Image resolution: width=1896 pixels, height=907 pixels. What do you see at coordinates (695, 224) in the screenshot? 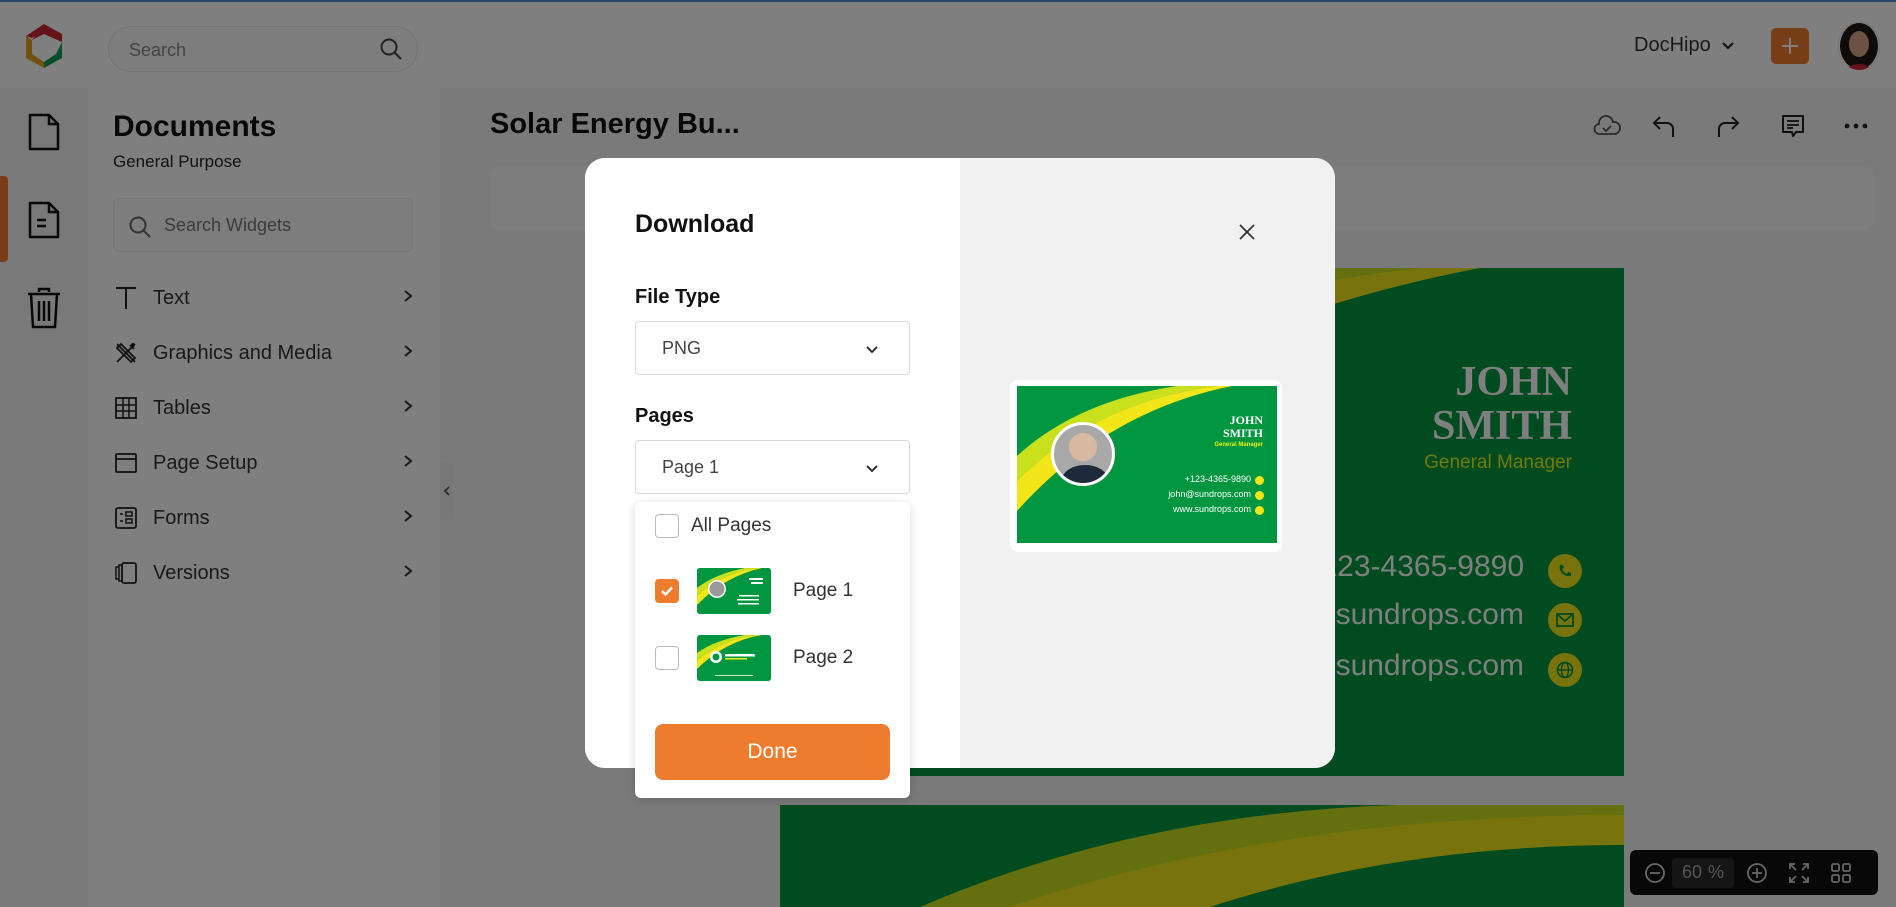
I see `modal-title: Download` at bounding box center [695, 224].